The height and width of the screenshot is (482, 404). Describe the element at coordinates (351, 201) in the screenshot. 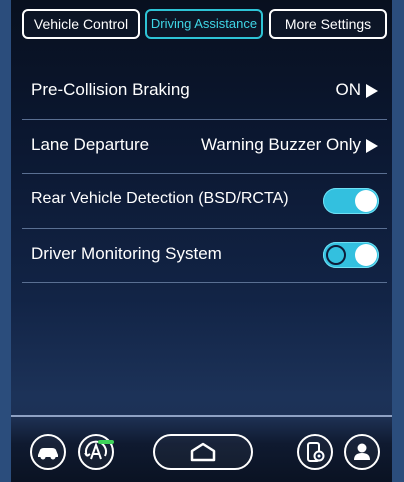

I see `rear-vehicle-detection-toggle` at that location.